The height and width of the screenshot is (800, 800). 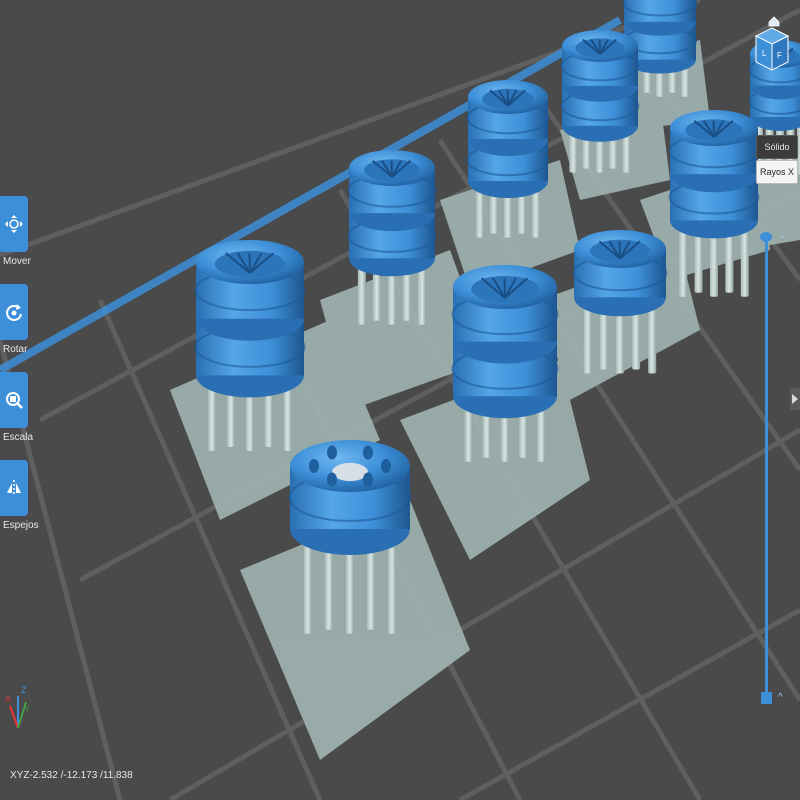 What do you see at coordinates (777, 172) in the screenshot?
I see `view-mode-xray: Rayos X` at bounding box center [777, 172].